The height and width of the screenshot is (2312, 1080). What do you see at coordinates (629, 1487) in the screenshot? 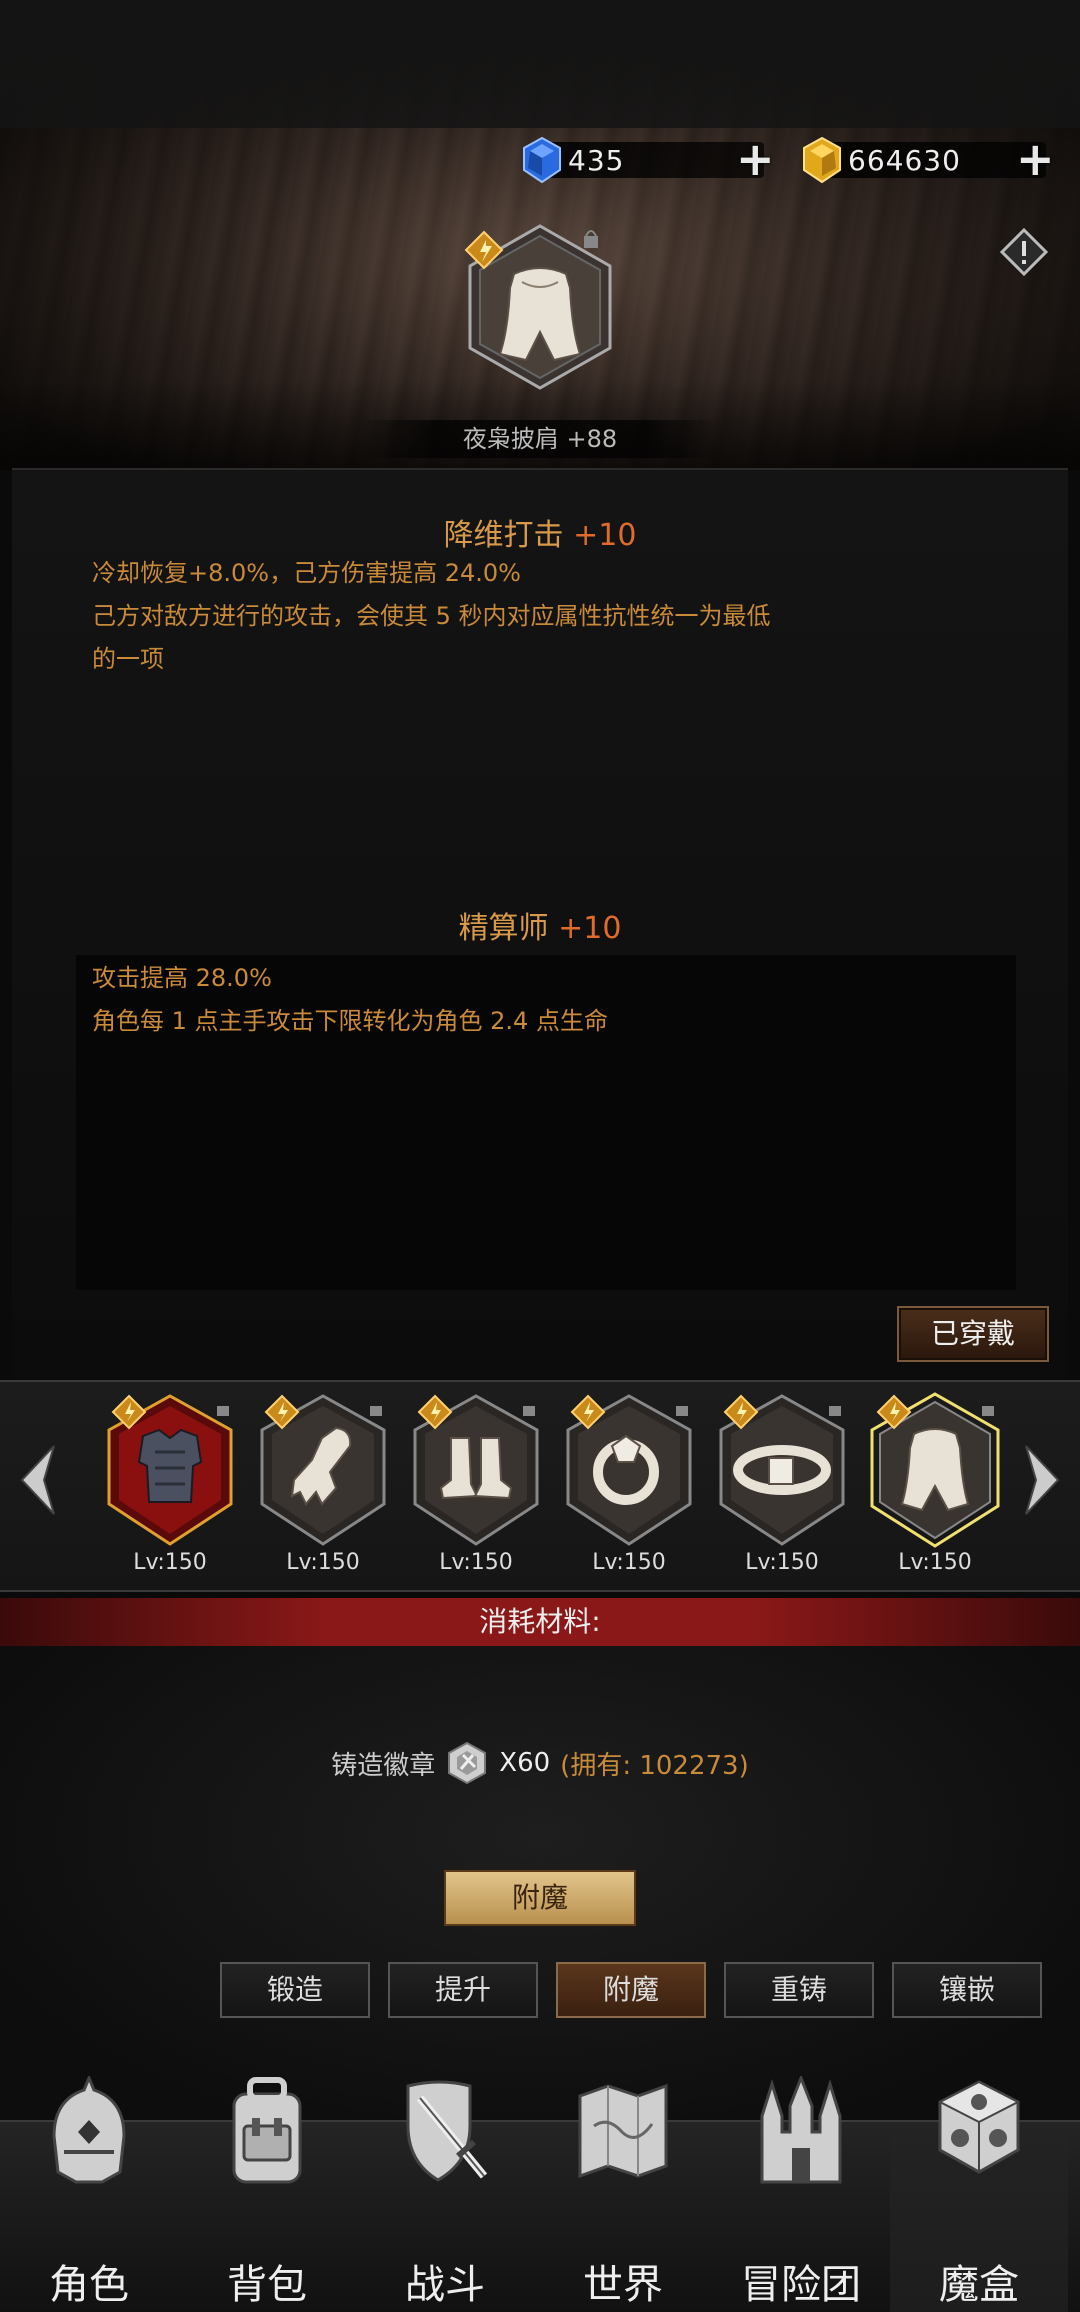
I see `equipment-slot-ring: Lv:150` at bounding box center [629, 1487].